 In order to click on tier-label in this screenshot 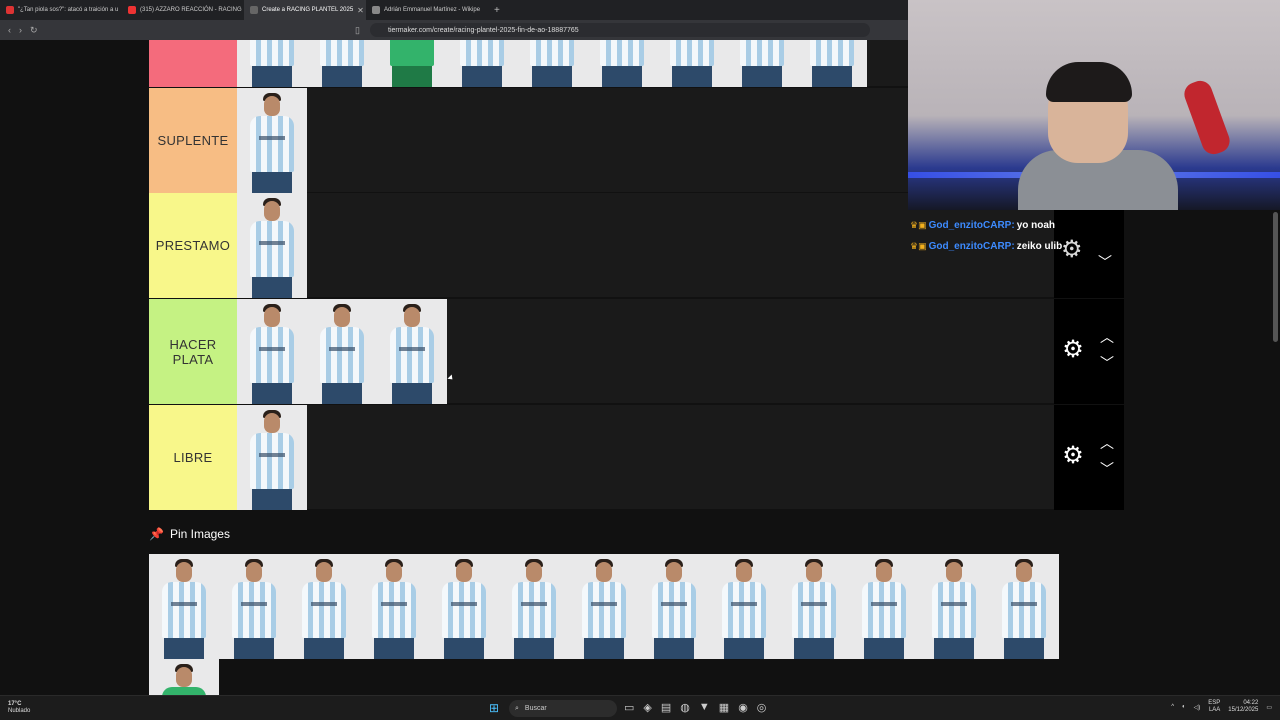, I will do `click(193, 63)`.